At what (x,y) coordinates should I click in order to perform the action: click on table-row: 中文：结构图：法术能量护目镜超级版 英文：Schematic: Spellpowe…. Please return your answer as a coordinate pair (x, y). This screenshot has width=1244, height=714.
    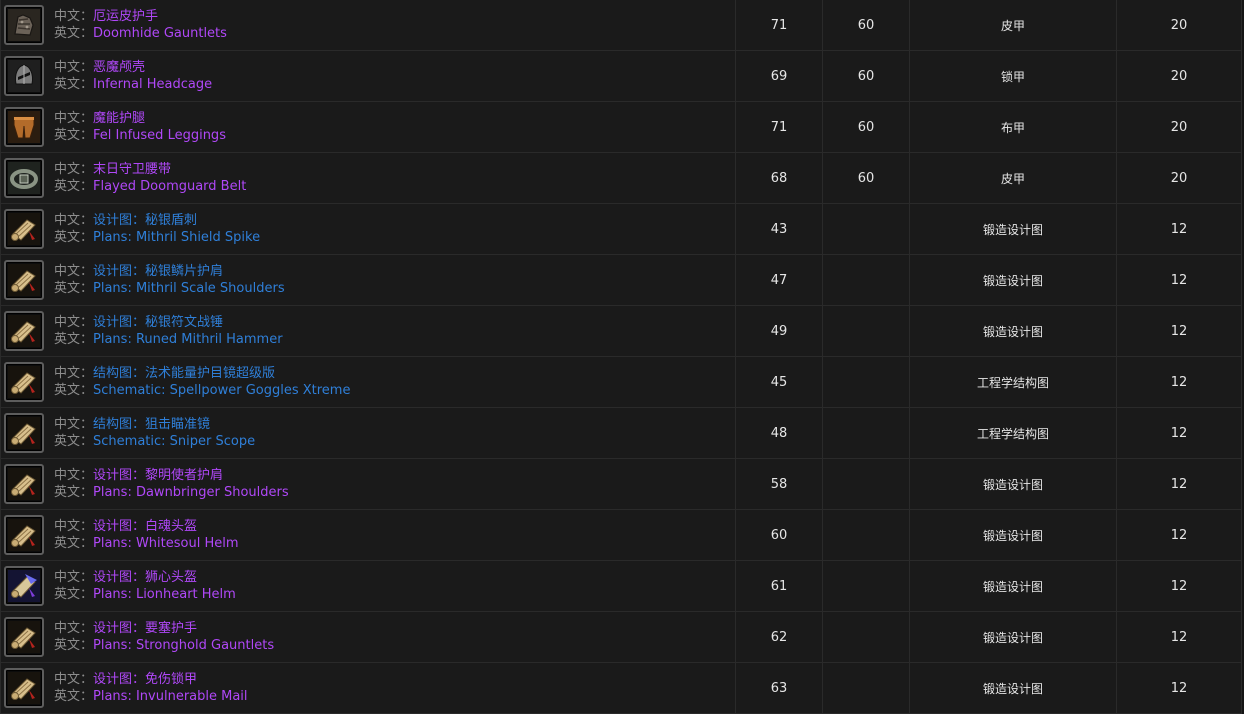
    Looking at the image, I should click on (621, 382).